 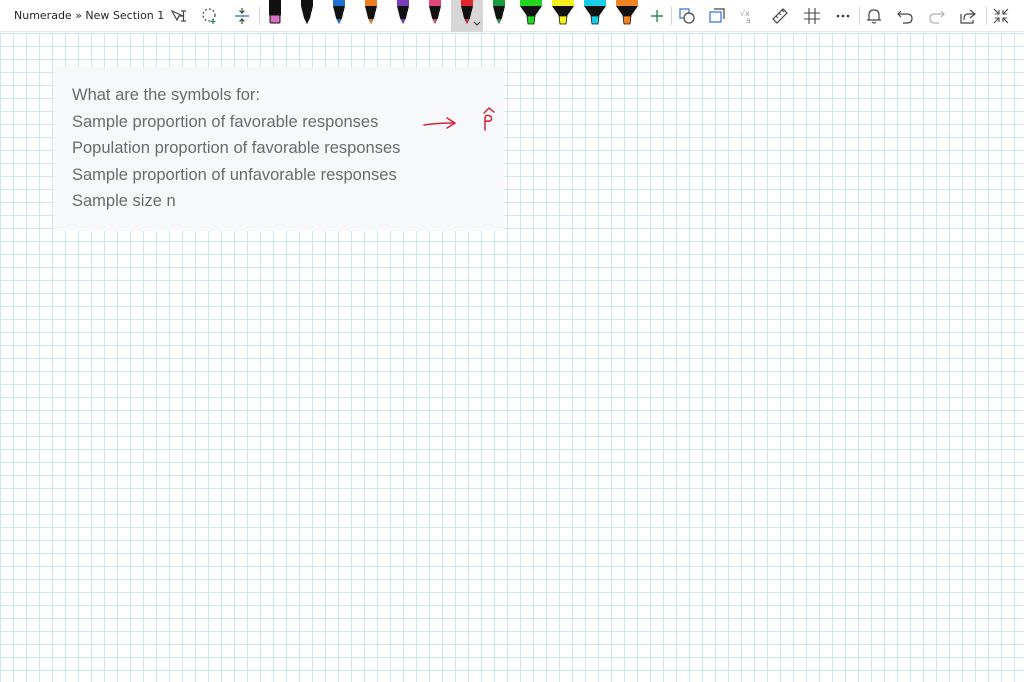 What do you see at coordinates (489, 110) in the screenshot?
I see `ink-hat` at bounding box center [489, 110].